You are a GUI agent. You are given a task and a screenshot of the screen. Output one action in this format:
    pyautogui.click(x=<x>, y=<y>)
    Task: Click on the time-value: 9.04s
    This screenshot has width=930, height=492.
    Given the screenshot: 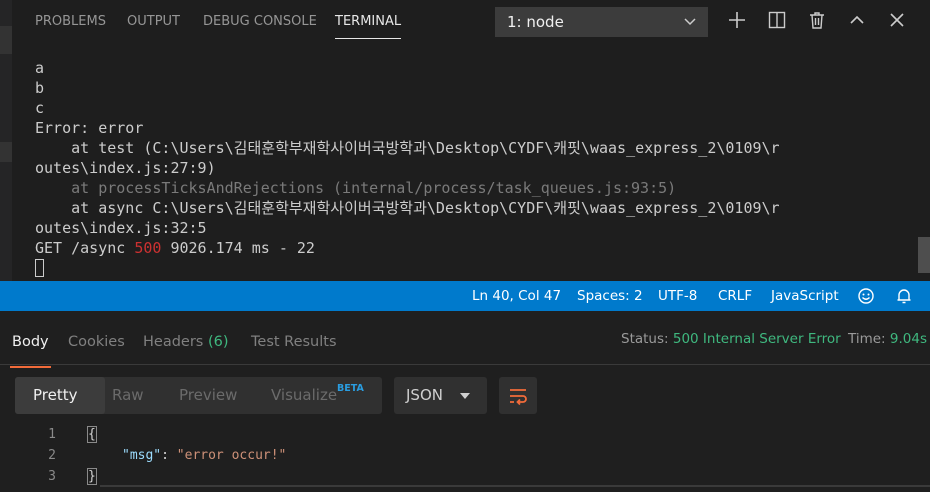 What is the action you would take?
    pyautogui.click(x=908, y=339)
    